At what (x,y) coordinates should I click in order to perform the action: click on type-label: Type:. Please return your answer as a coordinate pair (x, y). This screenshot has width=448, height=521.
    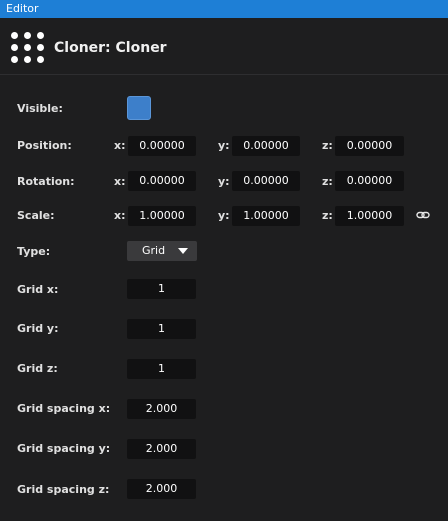
    Looking at the image, I should click on (34, 251).